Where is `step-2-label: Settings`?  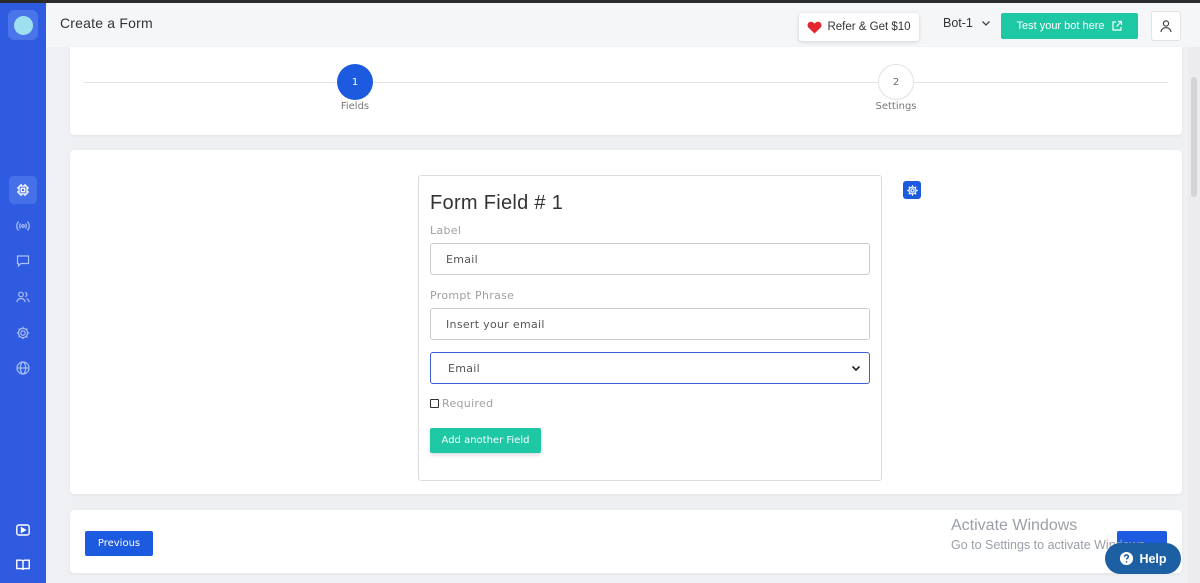 step-2-label: Settings is located at coordinates (896, 106).